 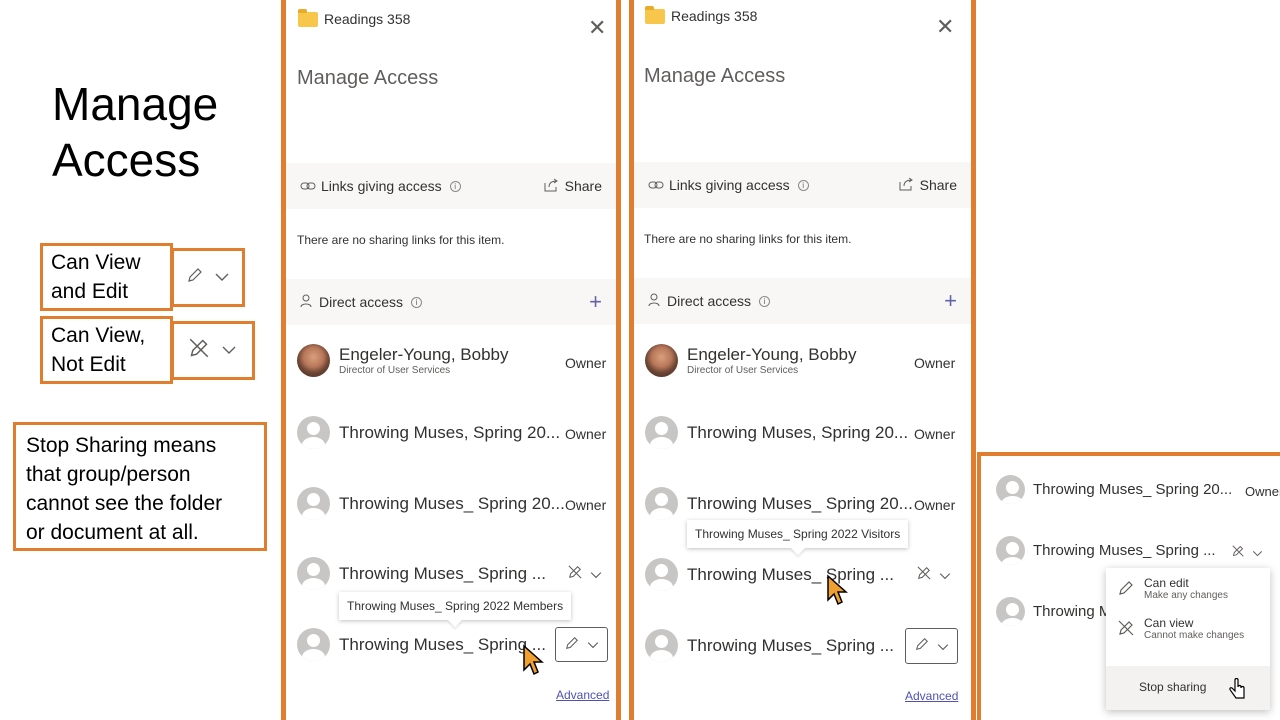 I want to click on can-edit-option: Can edit Make any changes, so click(x=1188, y=587).